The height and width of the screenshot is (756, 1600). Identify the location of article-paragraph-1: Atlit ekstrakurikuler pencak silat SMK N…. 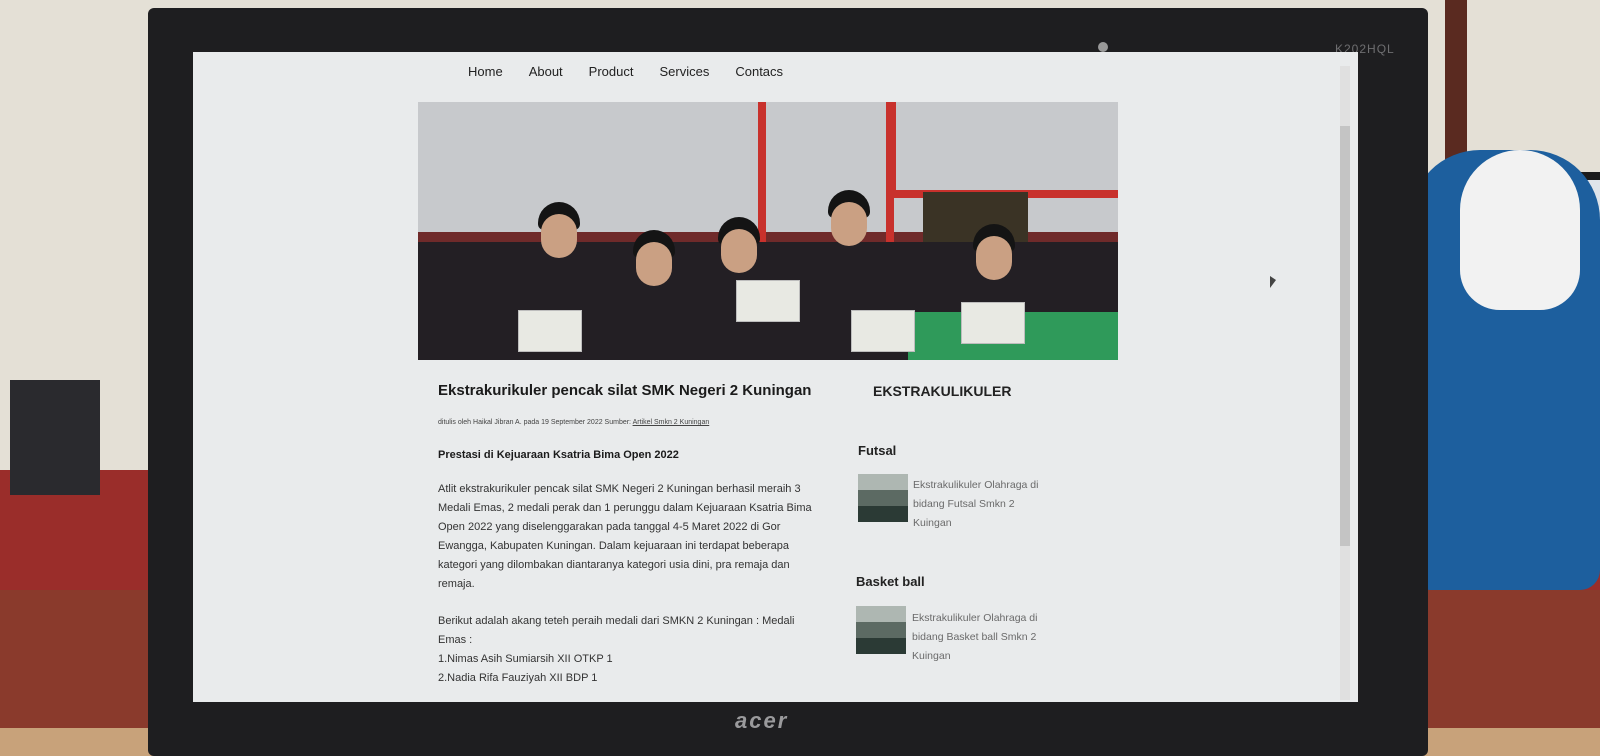
(625, 536).